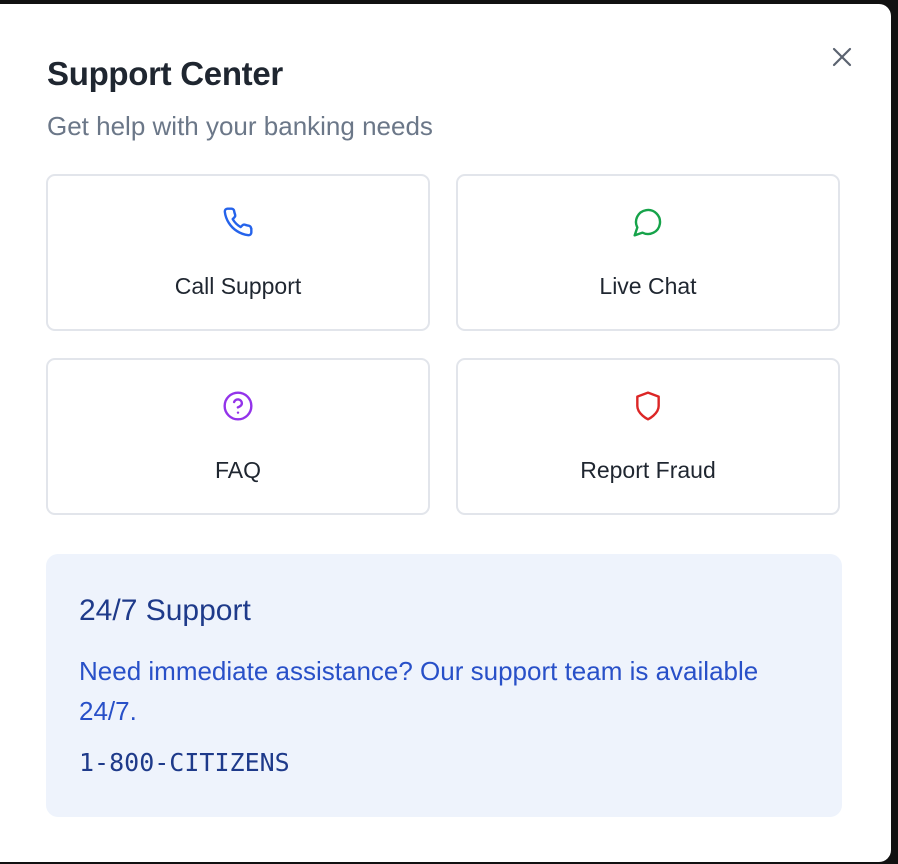  What do you see at coordinates (240, 126) in the screenshot?
I see `modal-subtitle: Get help with your banking needs` at bounding box center [240, 126].